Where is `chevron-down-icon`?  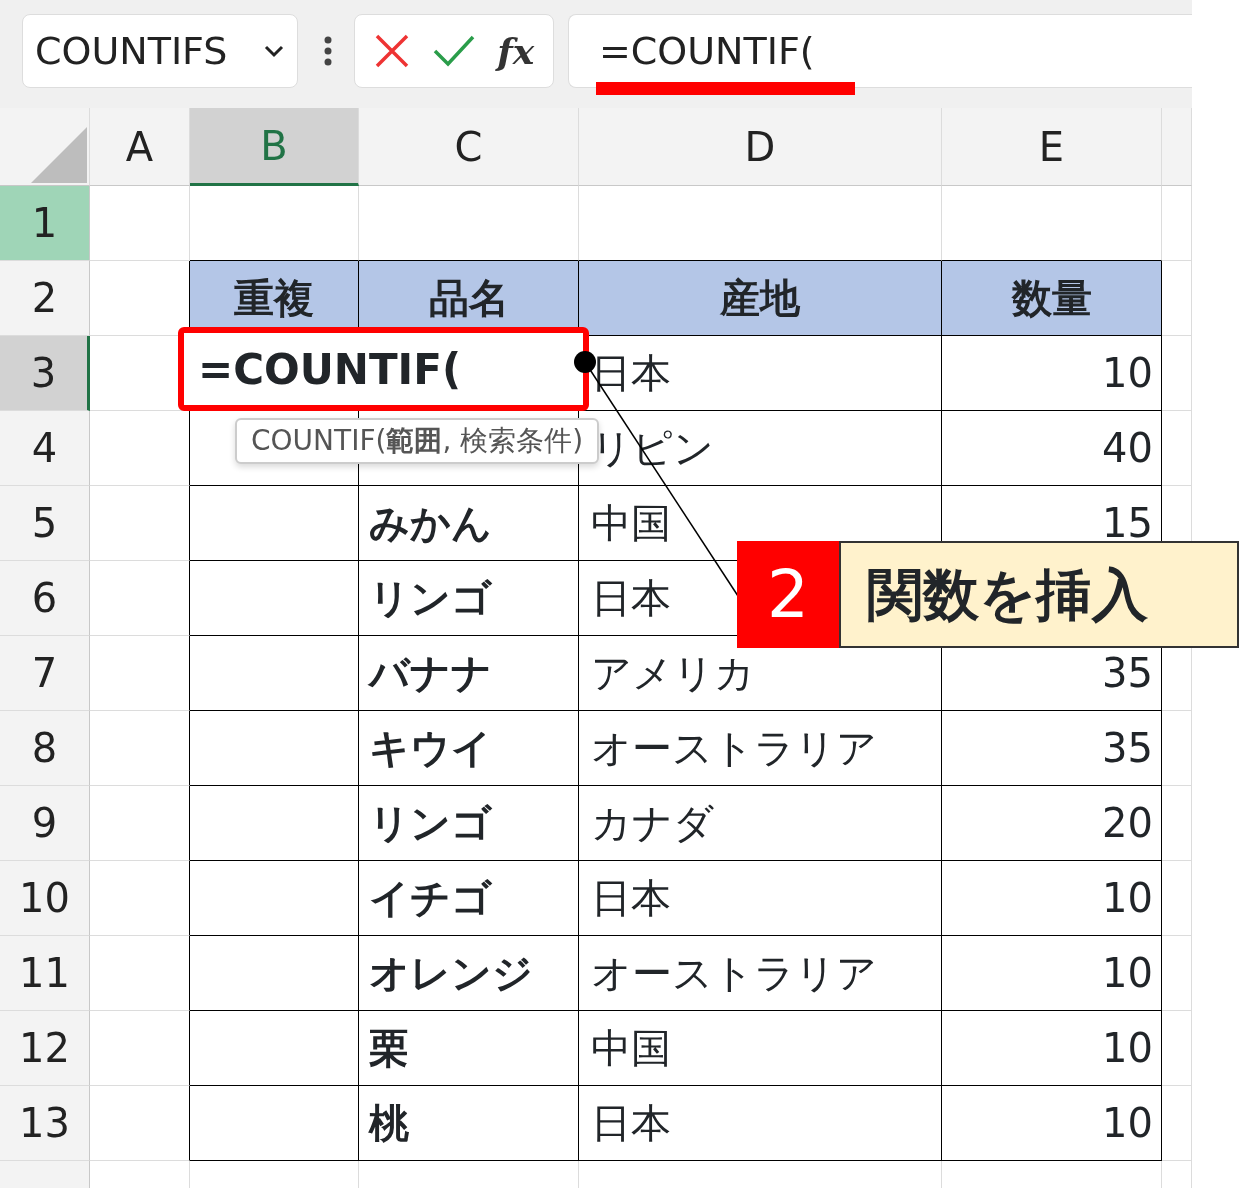 chevron-down-icon is located at coordinates (274, 51).